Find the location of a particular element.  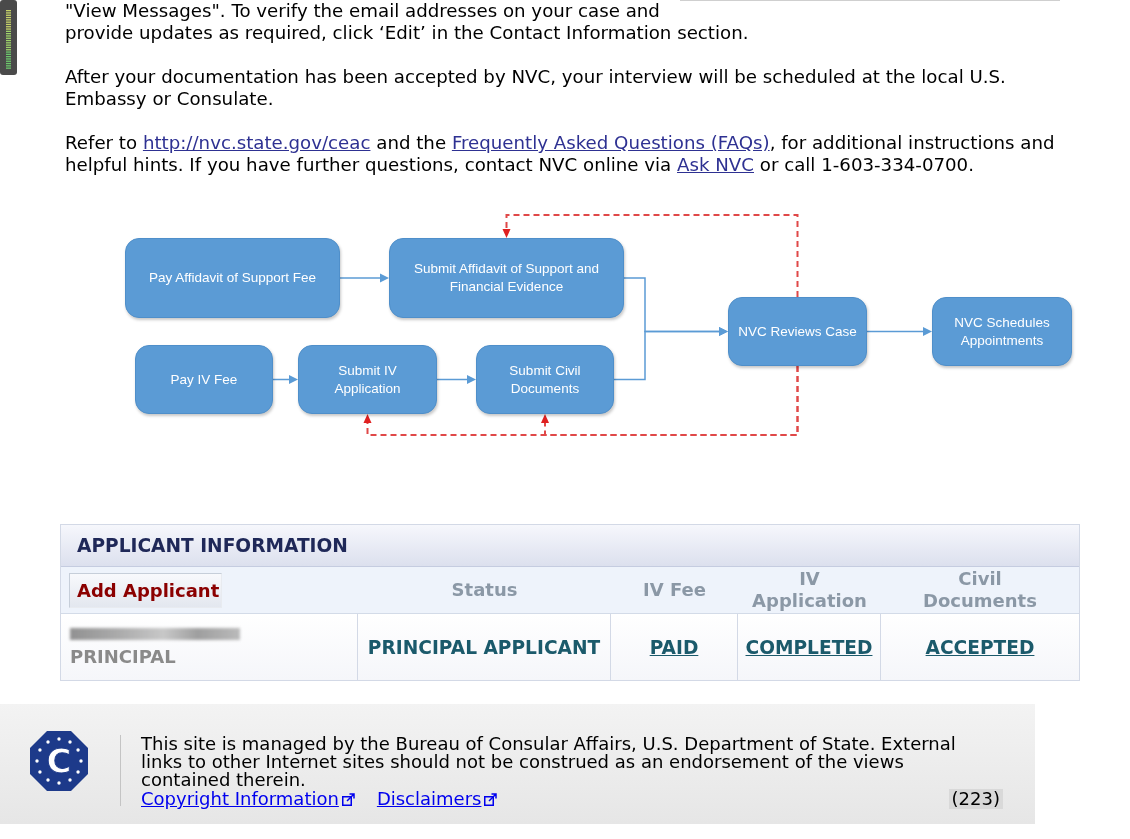

applicant-role: PRINCIPAL is located at coordinates (123, 656).